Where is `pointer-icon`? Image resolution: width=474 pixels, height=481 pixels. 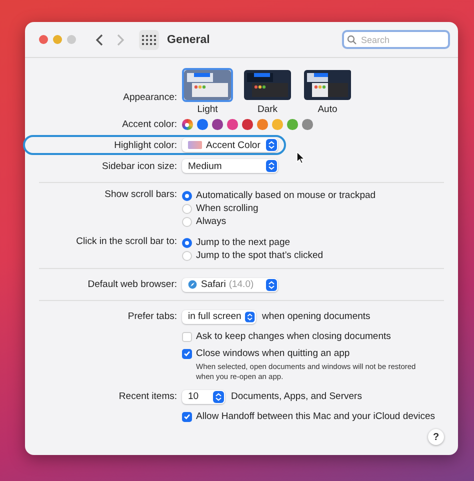 pointer-icon is located at coordinates (300, 157).